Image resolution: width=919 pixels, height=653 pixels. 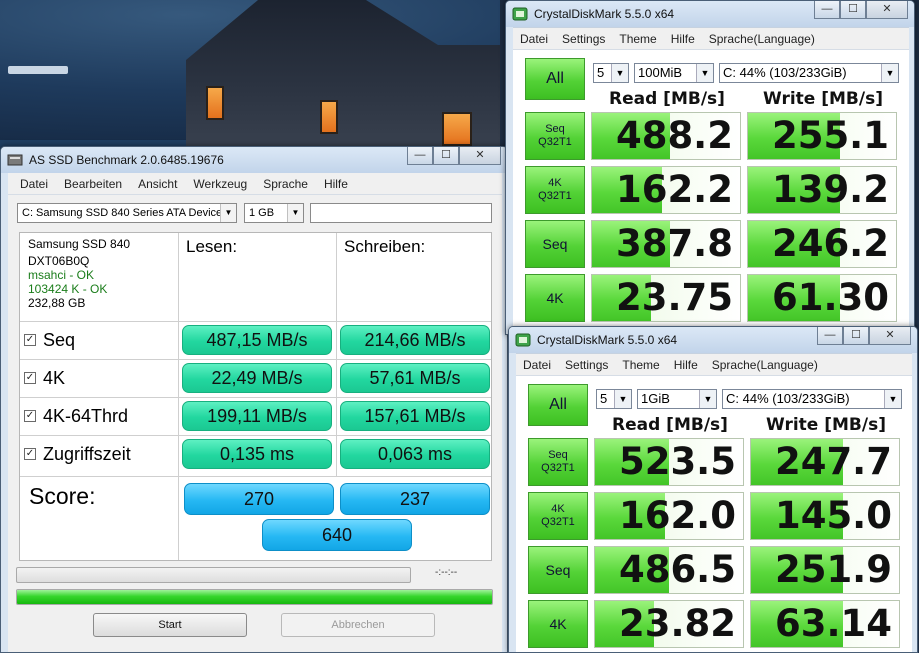 What do you see at coordinates (830, 135) in the screenshot?
I see `value-text: 255.1` at bounding box center [830, 135].